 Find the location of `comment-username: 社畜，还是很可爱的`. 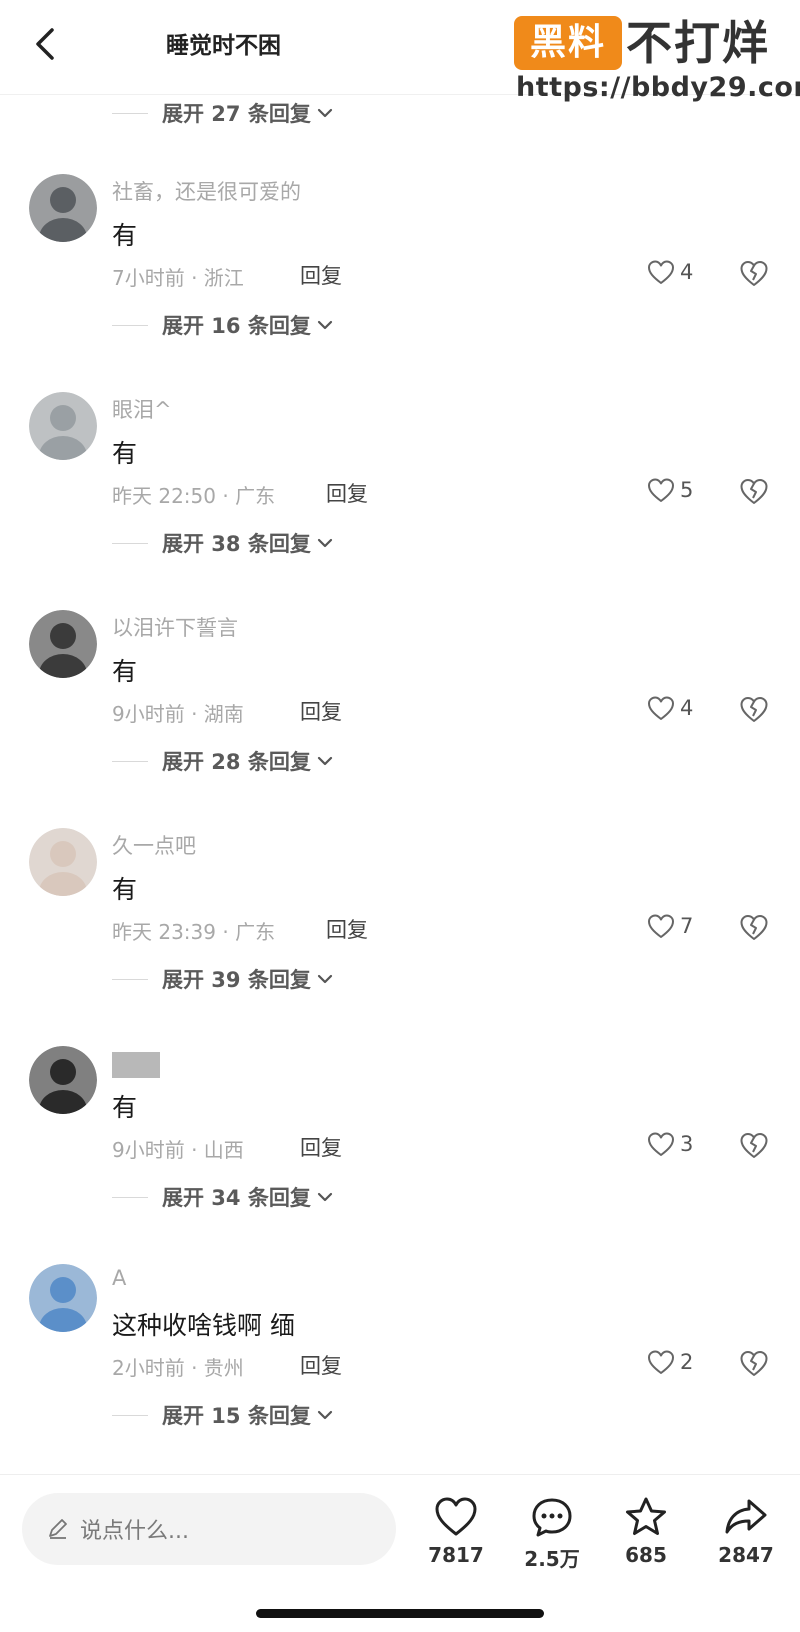

comment-username: 社畜，还是很可爱的 is located at coordinates (206, 191).